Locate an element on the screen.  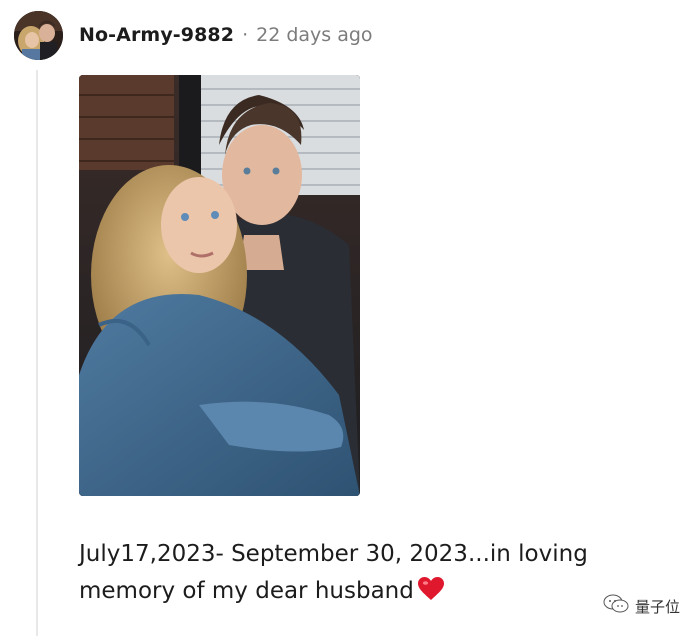
wechat-icon is located at coordinates (616, 606).